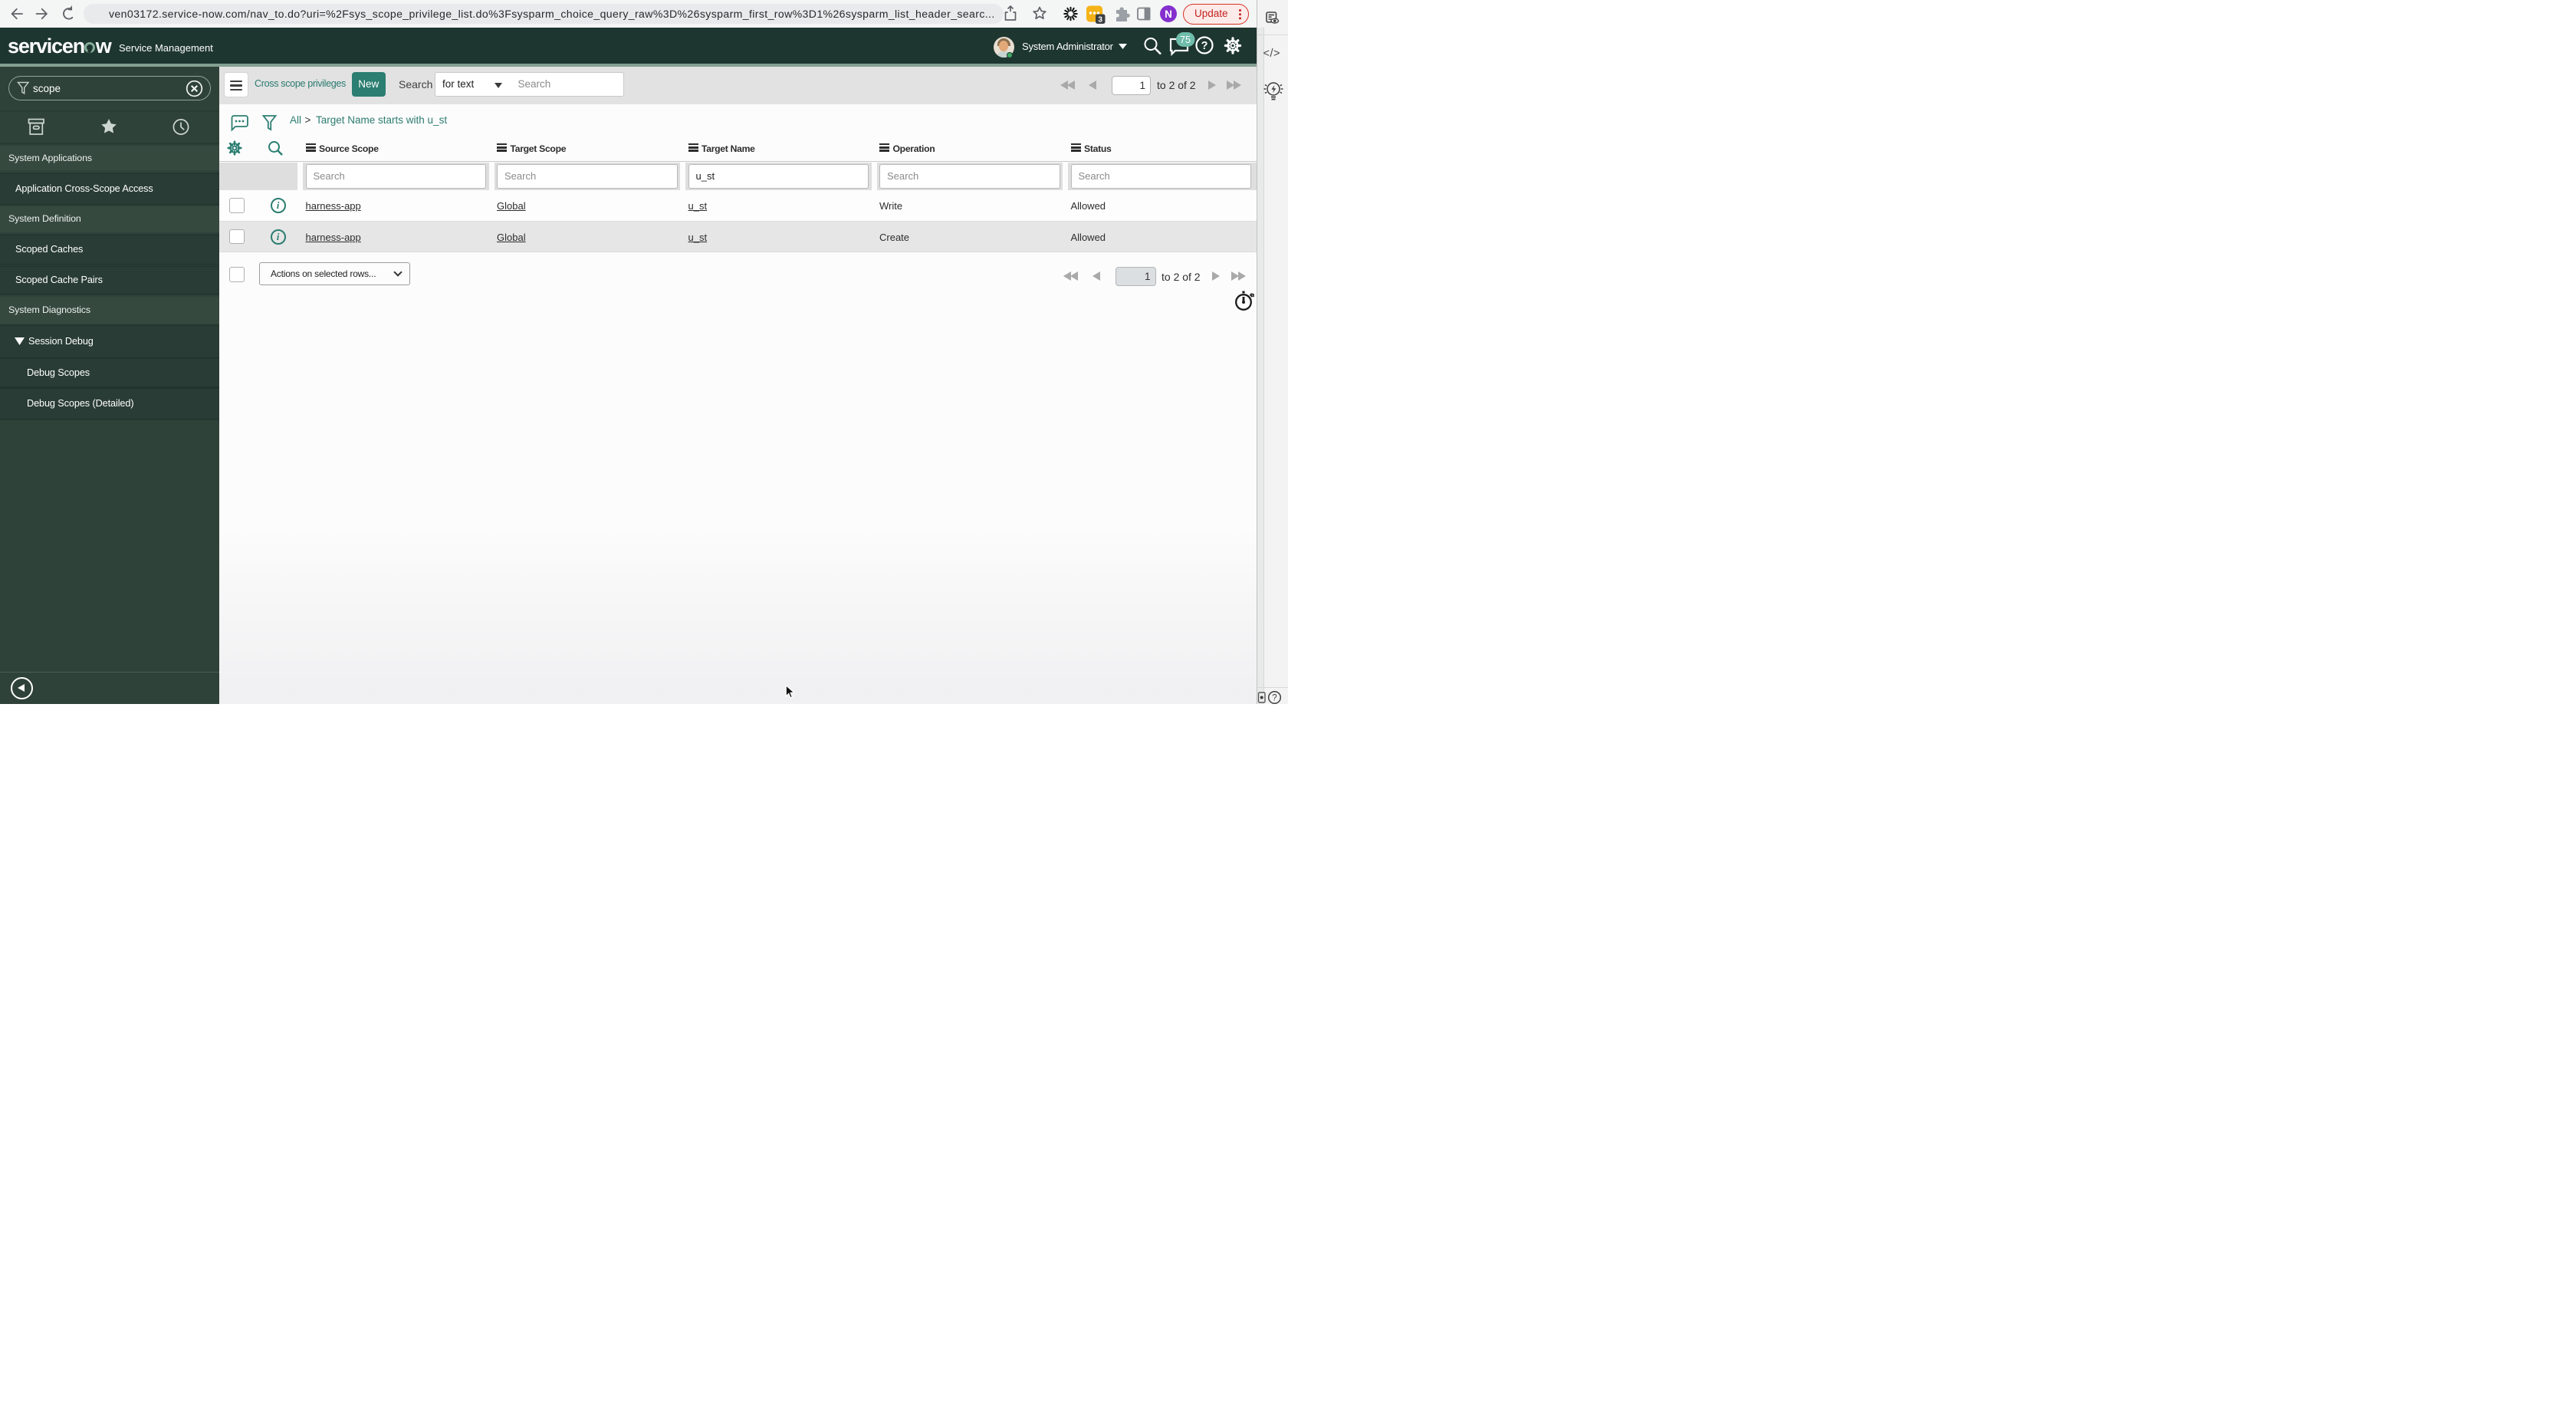 The width and height of the screenshot is (2576, 1408). What do you see at coordinates (1185, 40) in the screenshot?
I see `svg-text: 75` at bounding box center [1185, 40].